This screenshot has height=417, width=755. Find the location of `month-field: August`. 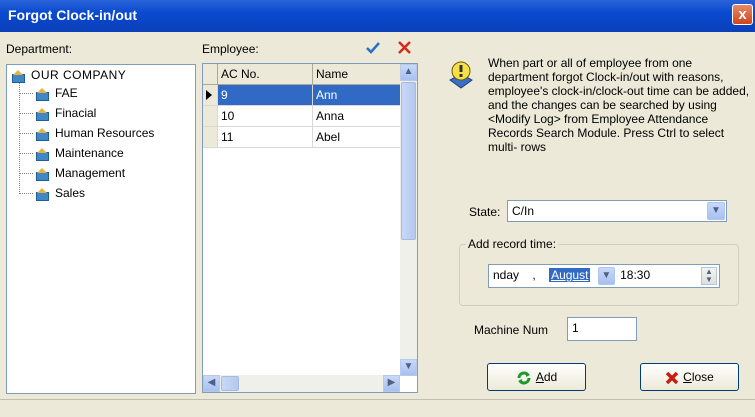

month-field: August is located at coordinates (570, 275).